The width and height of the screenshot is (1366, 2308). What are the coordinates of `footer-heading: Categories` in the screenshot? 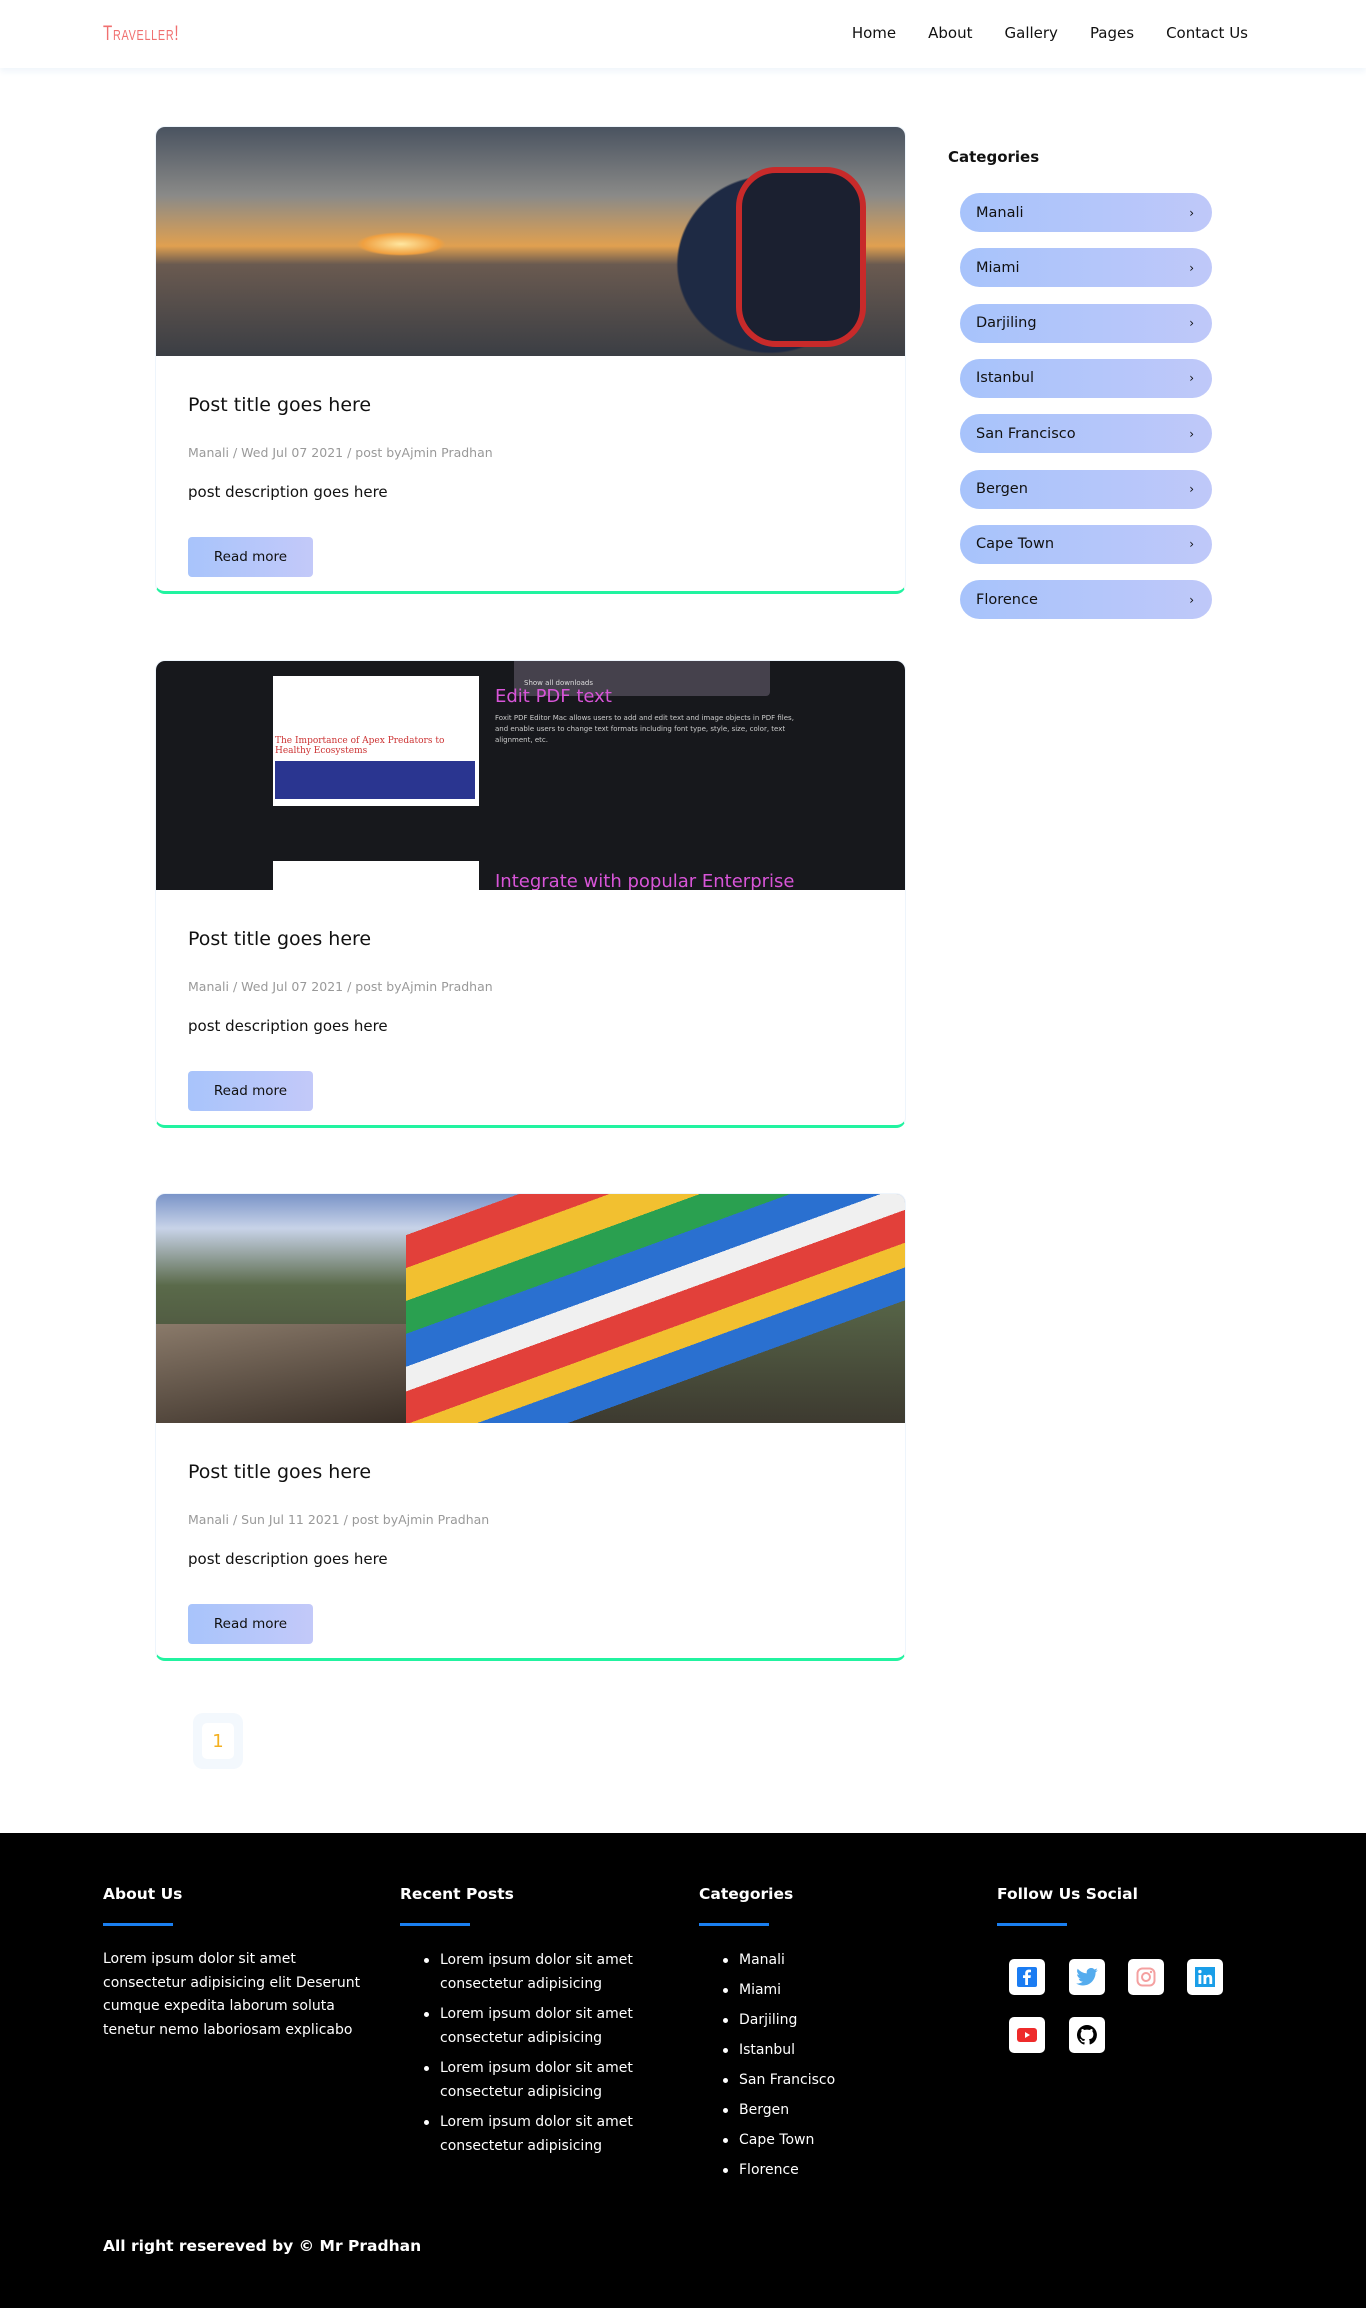 It's located at (746, 1894).